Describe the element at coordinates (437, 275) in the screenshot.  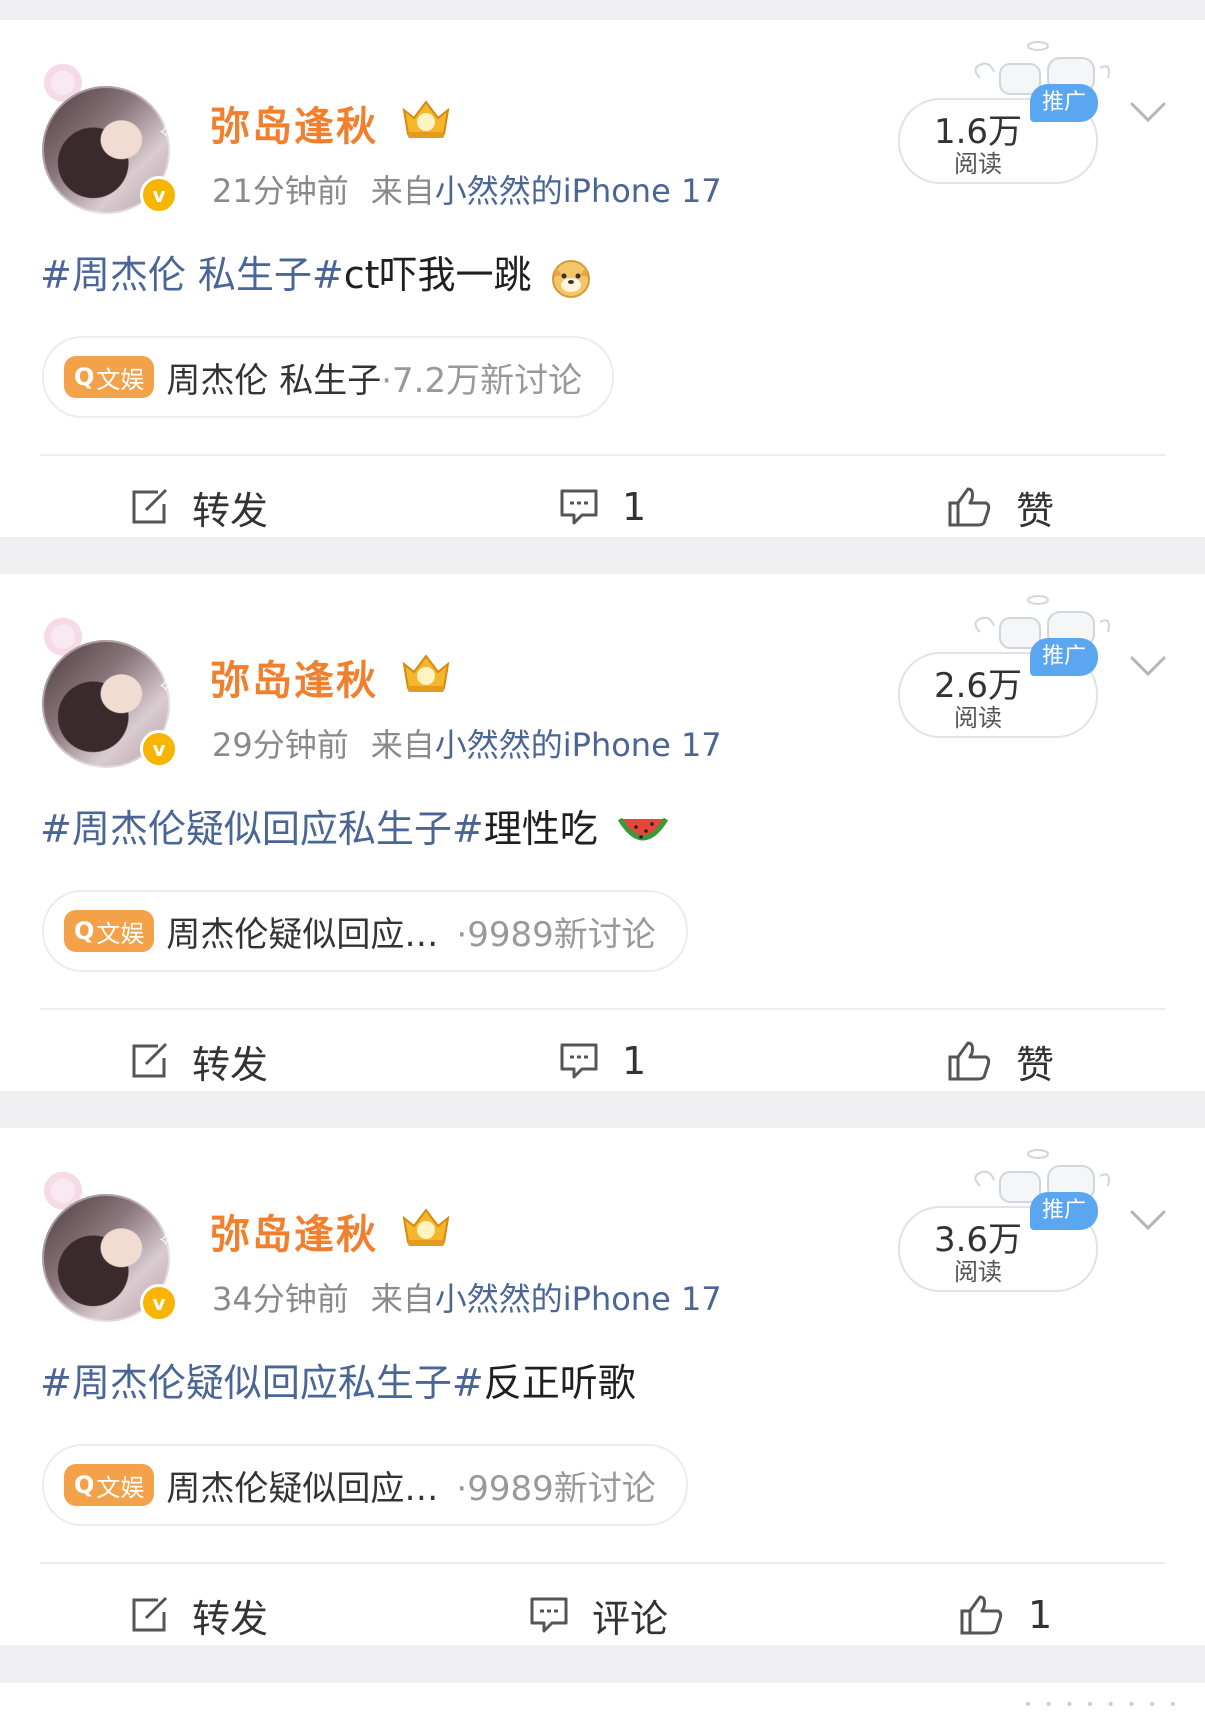
I see `post-body: ct吓我一跳` at that location.